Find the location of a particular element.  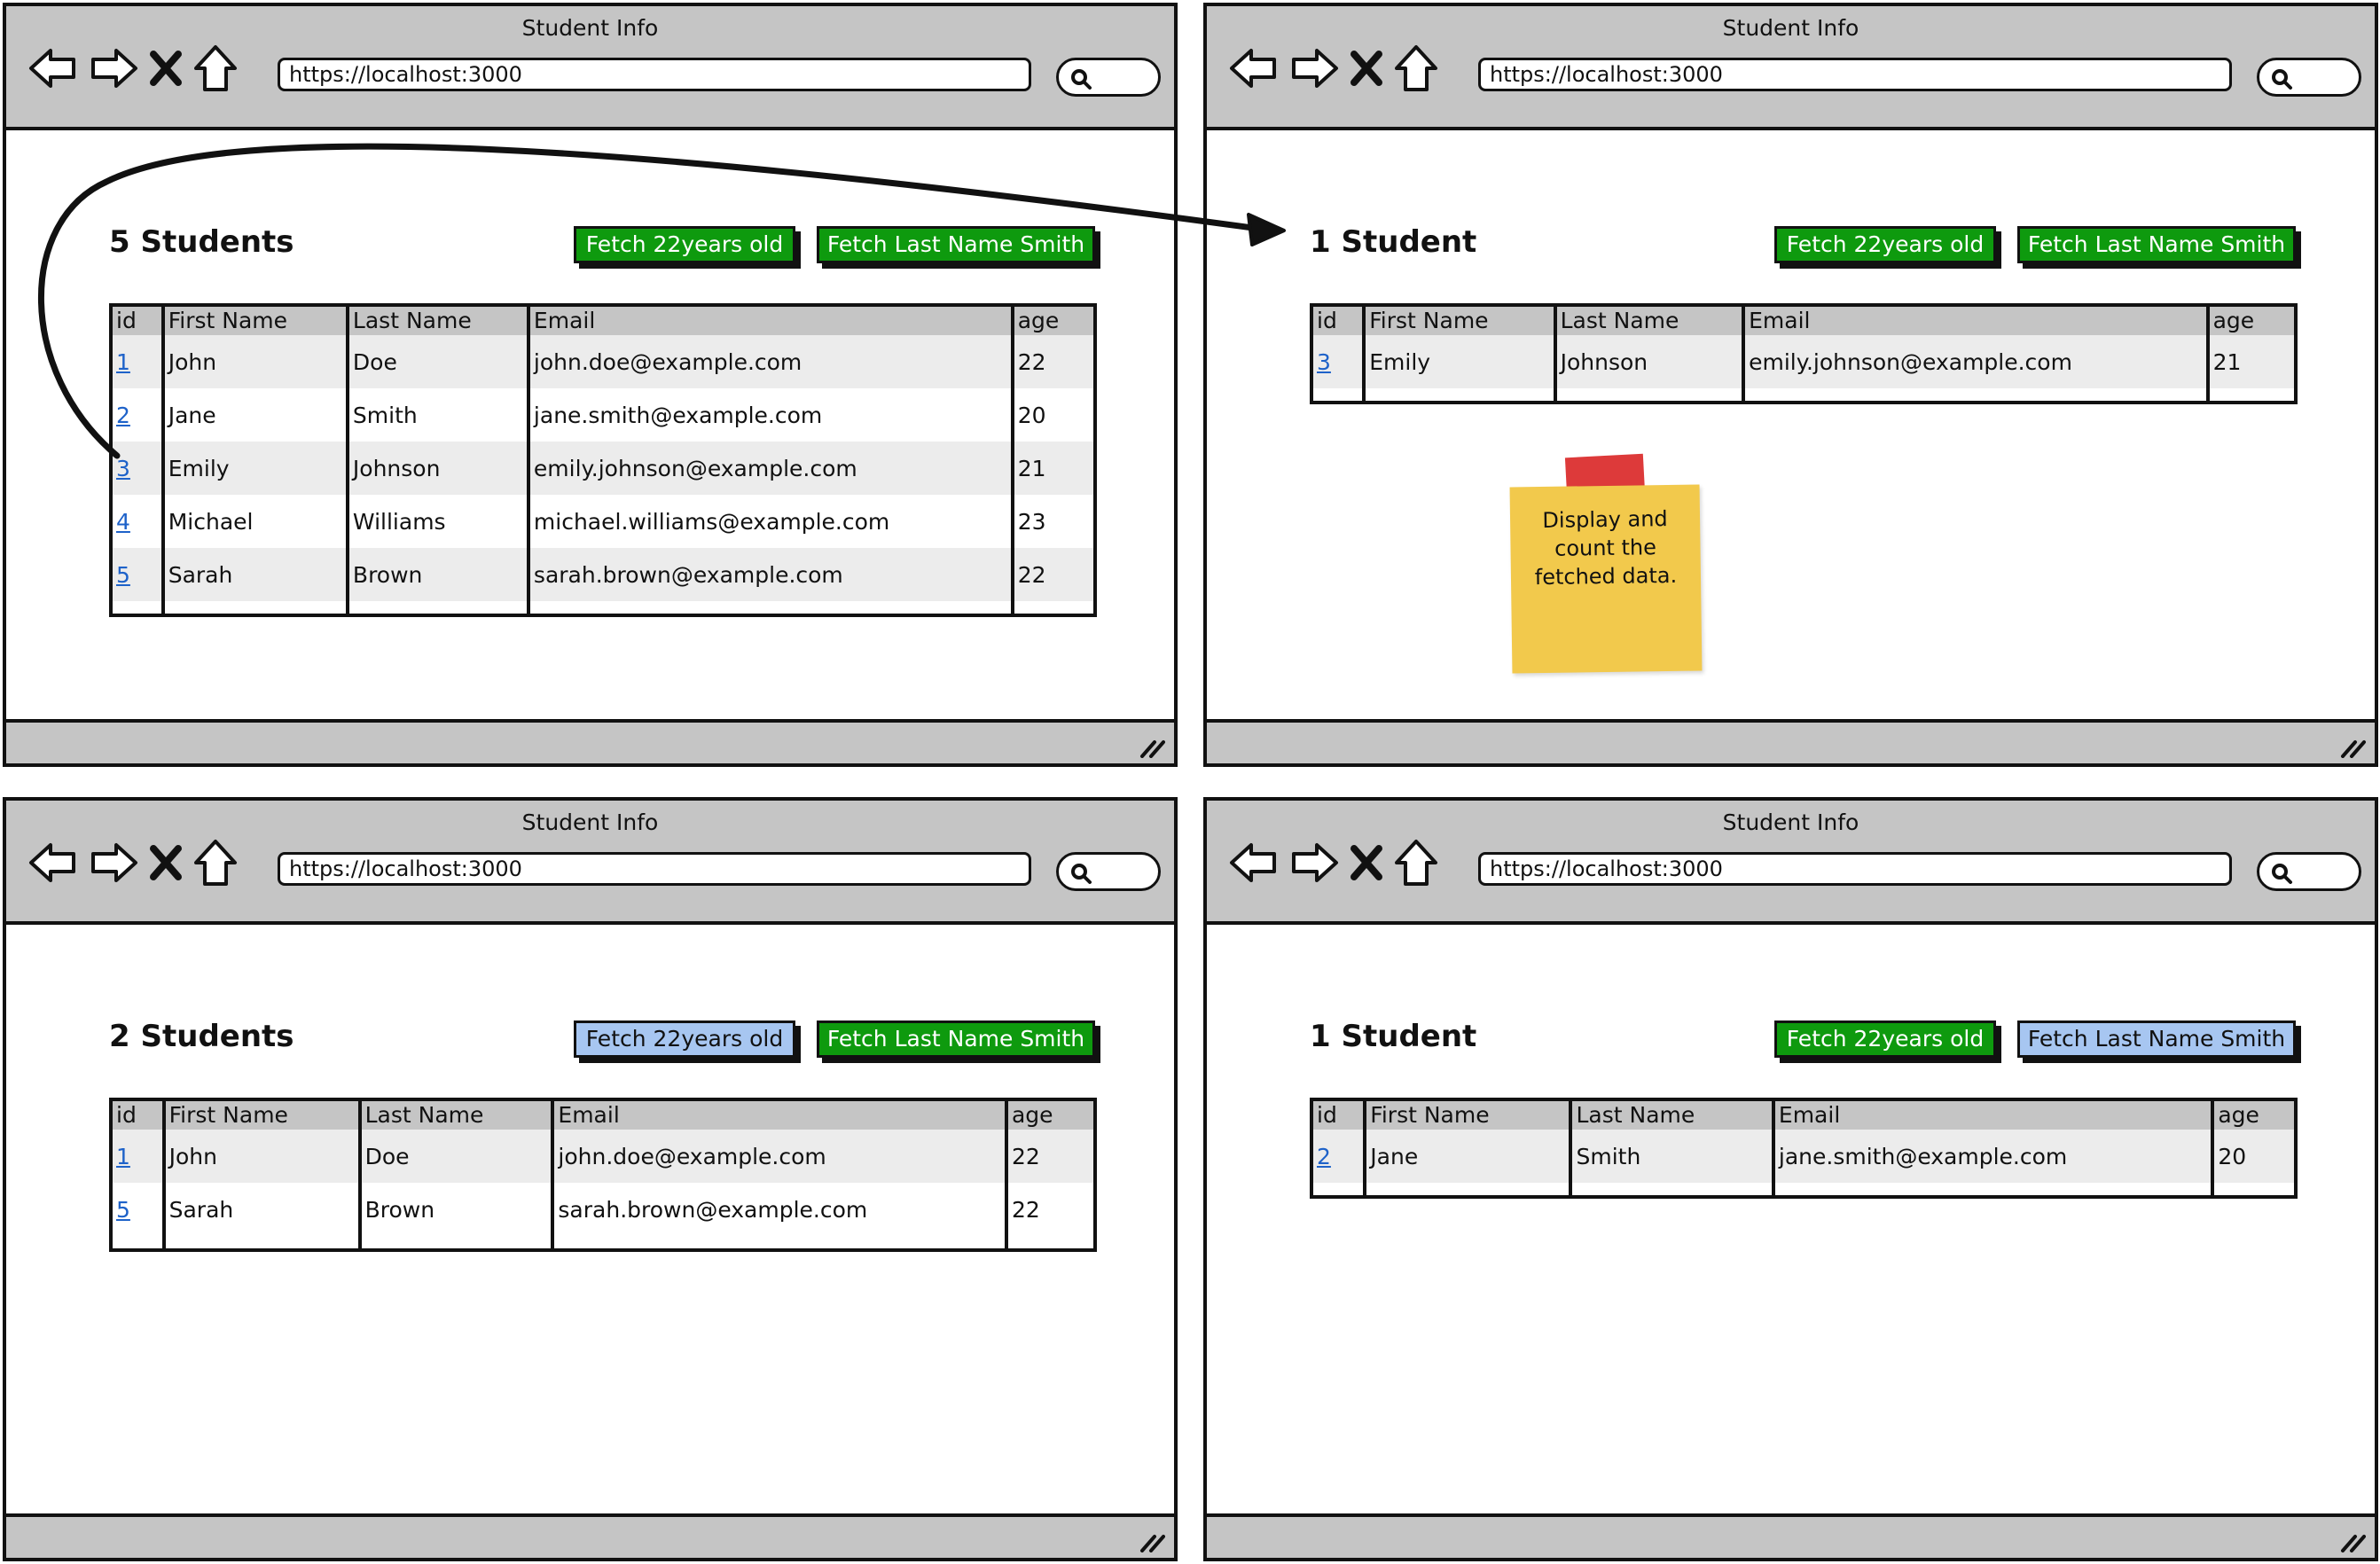

email-cell: sarah.brown@example.com is located at coordinates (769, 574).